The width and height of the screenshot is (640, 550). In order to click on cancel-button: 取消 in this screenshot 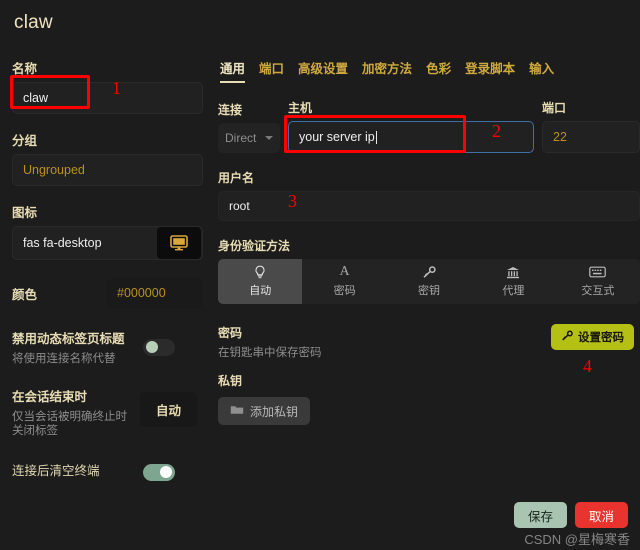, I will do `click(601, 515)`.